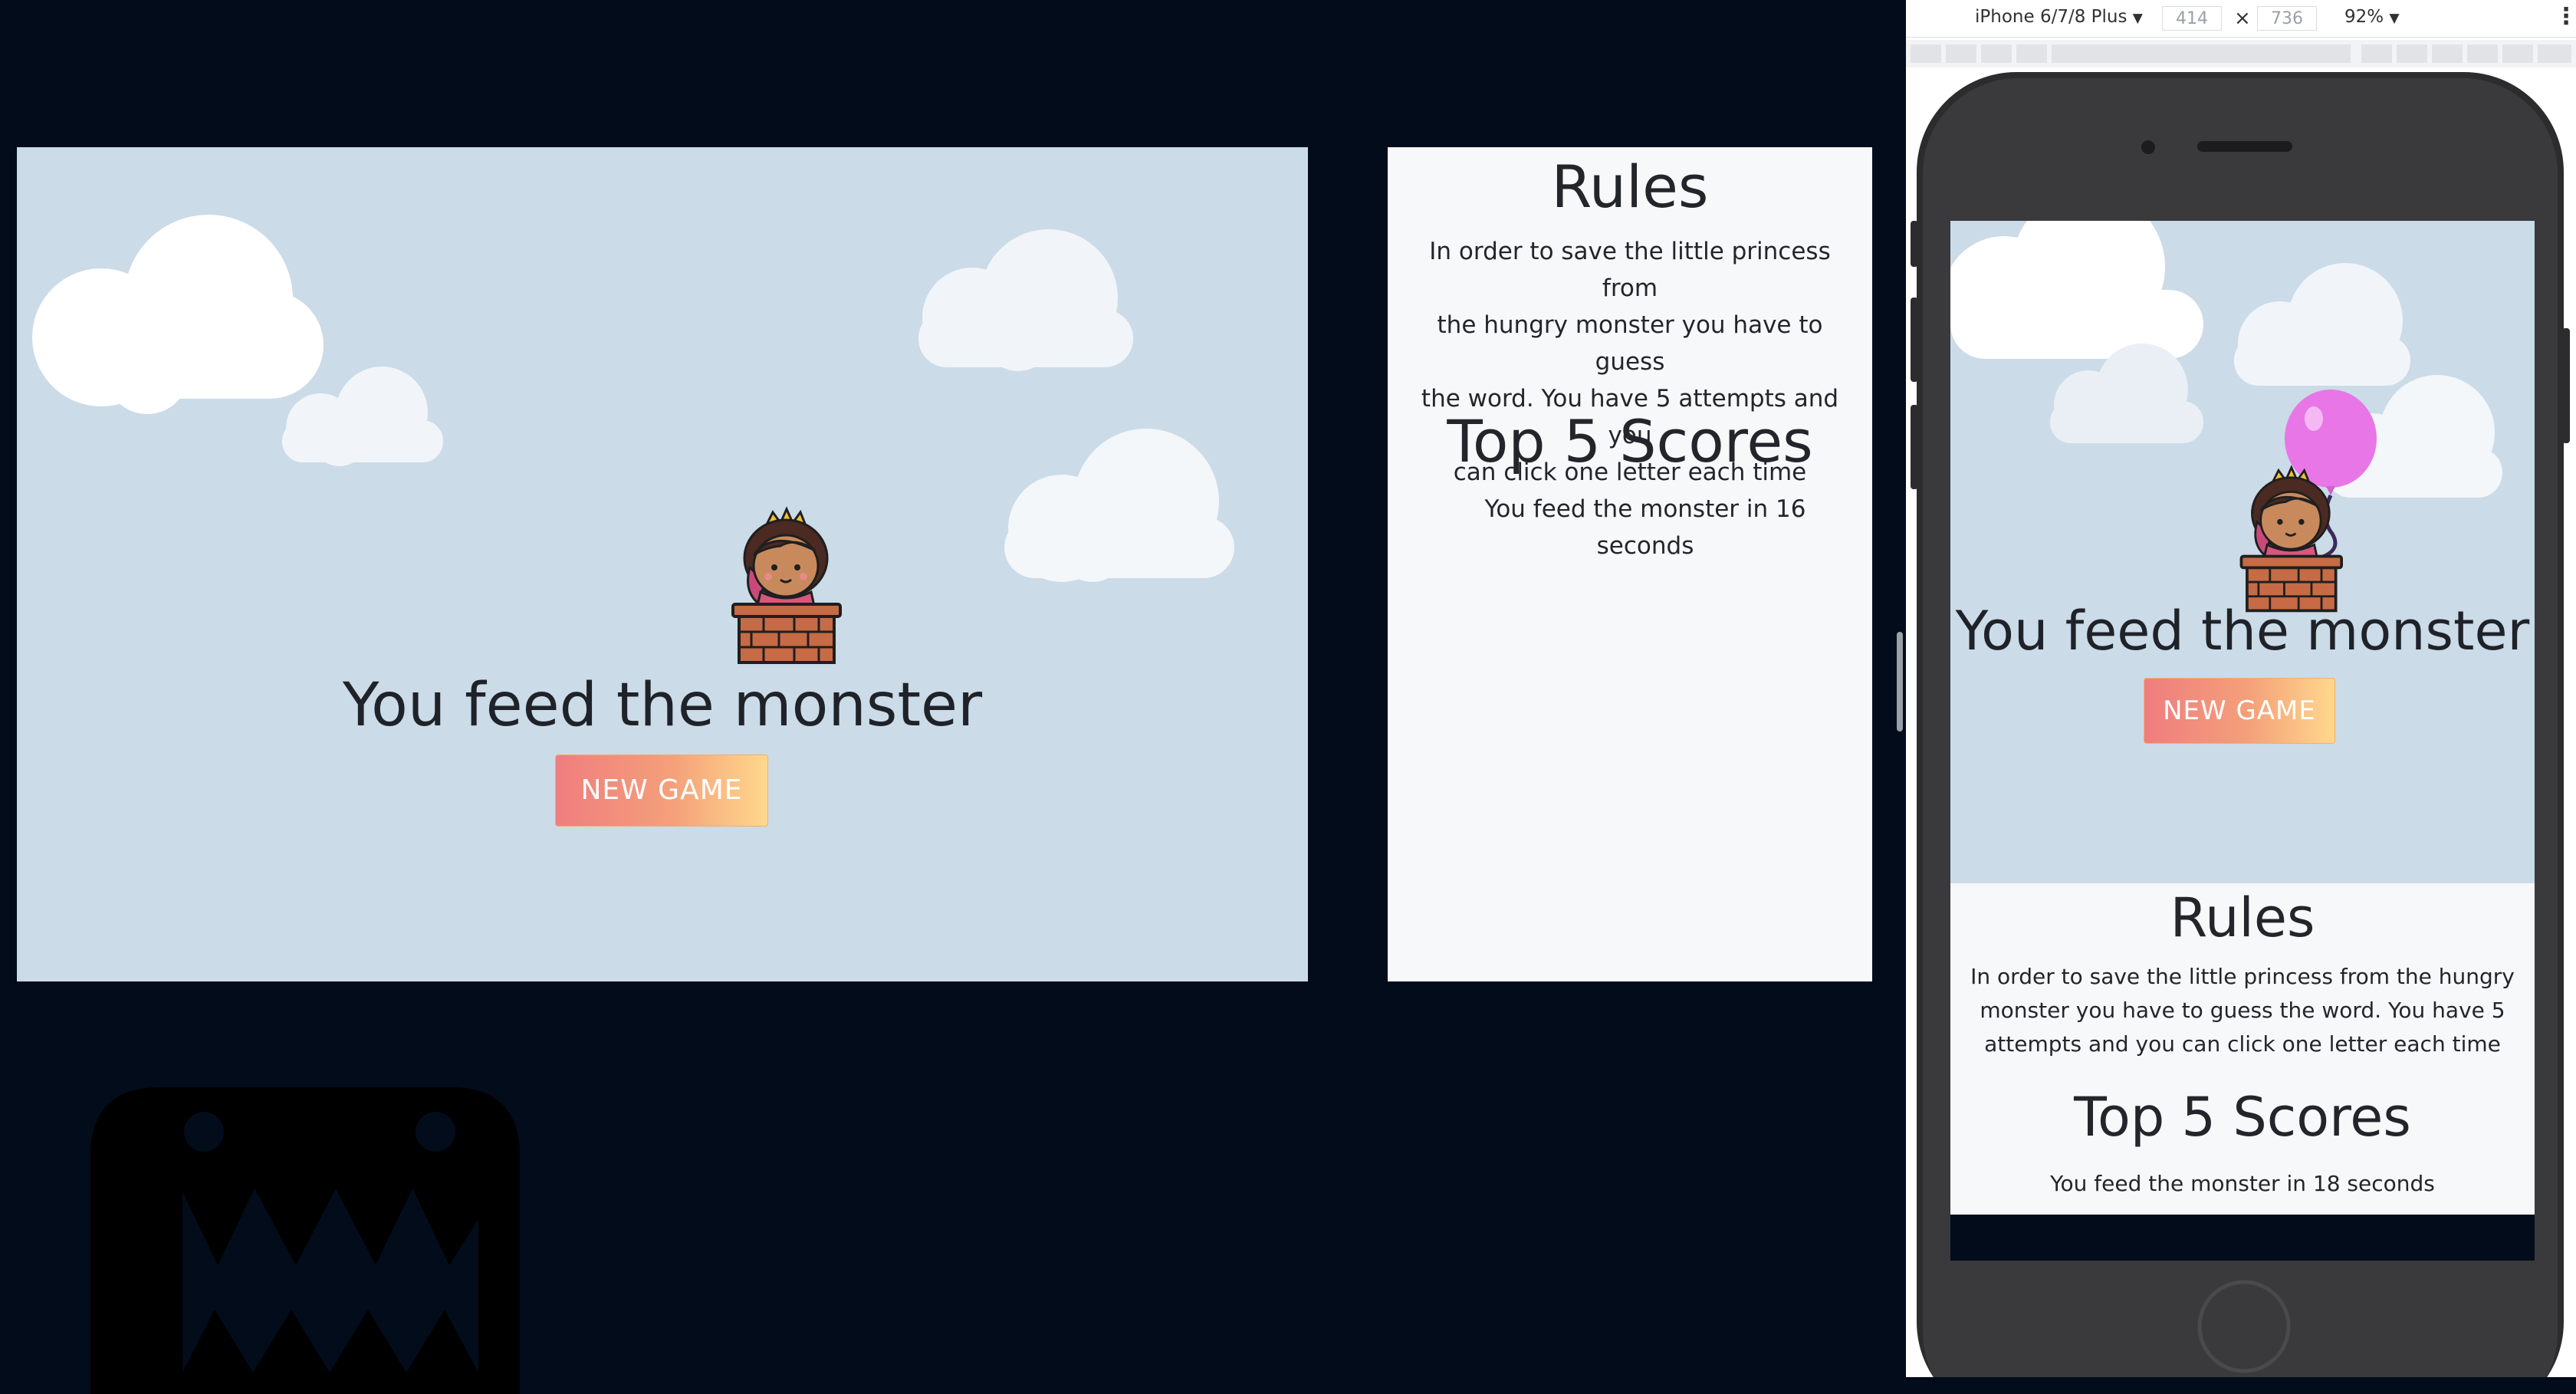 This screenshot has height=1394, width=2576. Describe the element at coordinates (2239, 711) in the screenshot. I see `phone-new-game-button: NEW GAME` at that location.